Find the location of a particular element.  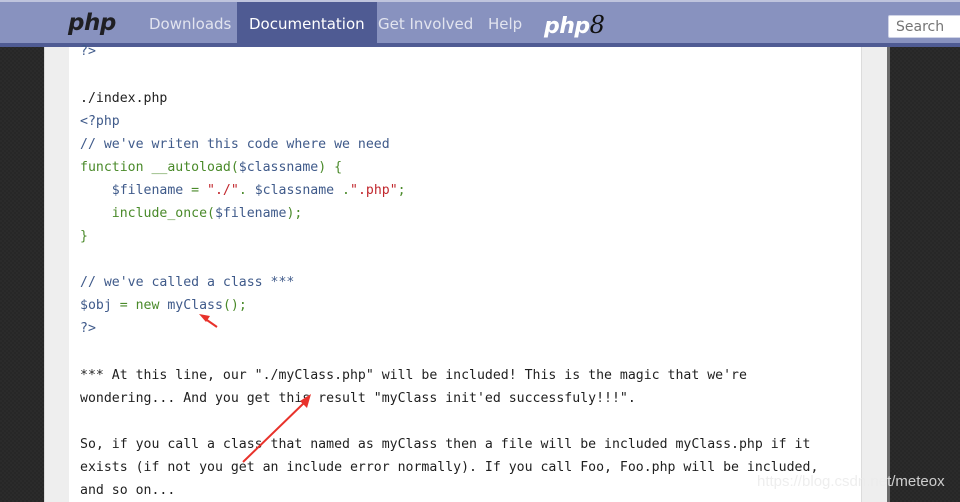

arrow-shaft is located at coordinates (274, 431).